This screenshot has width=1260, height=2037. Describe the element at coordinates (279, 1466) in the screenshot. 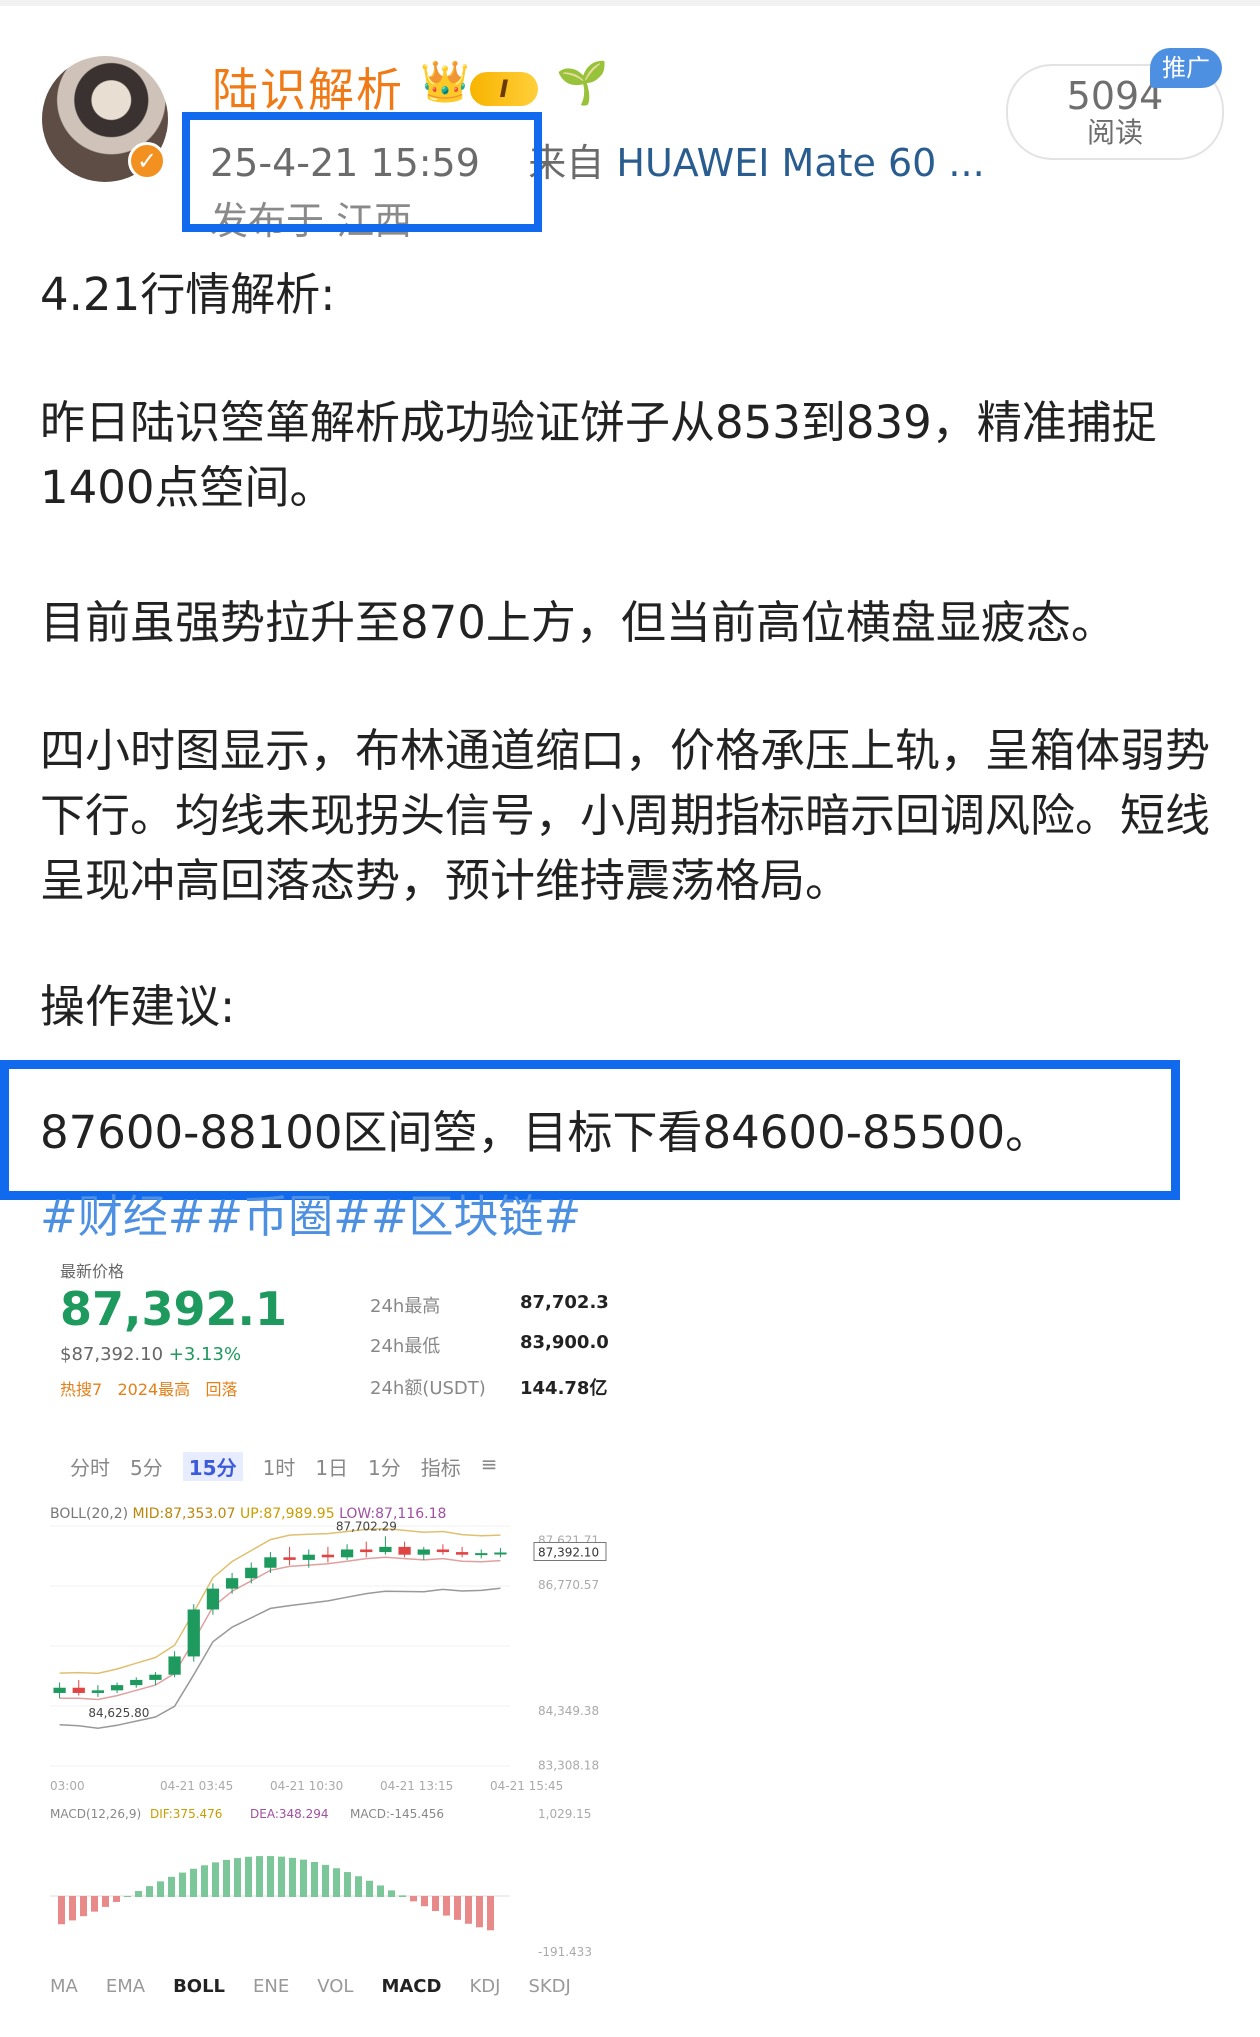

I see `timeframe-tab: 1时` at that location.